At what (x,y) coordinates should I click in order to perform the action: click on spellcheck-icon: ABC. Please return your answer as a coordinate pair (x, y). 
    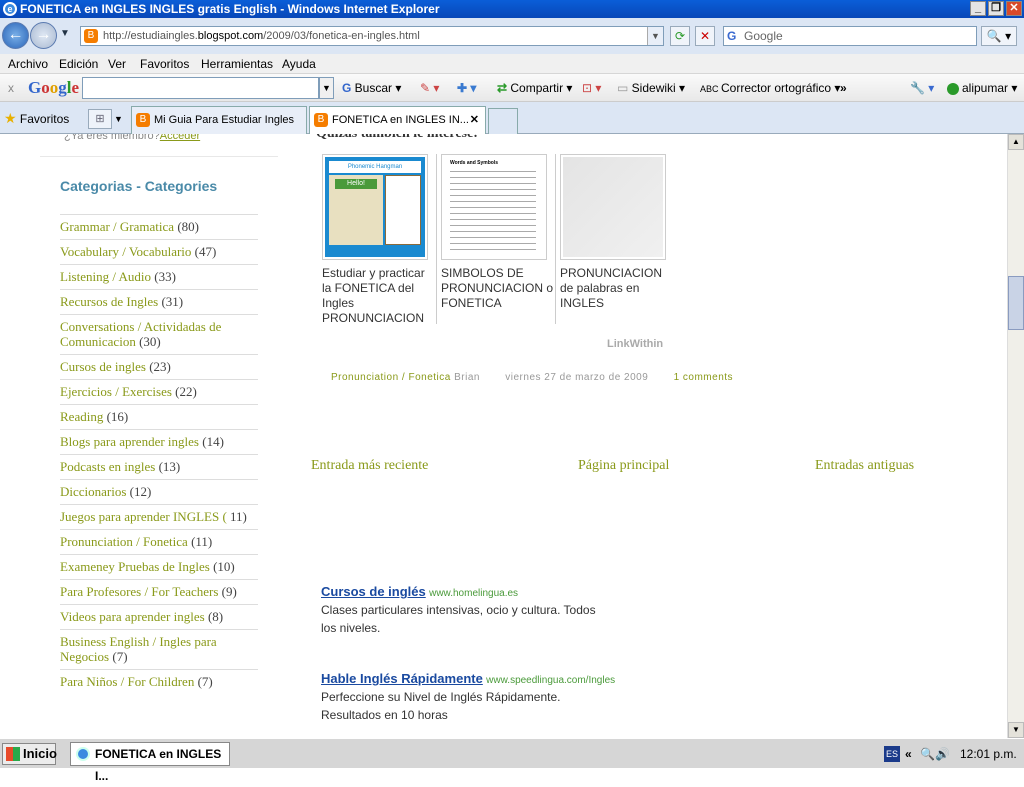
    Looking at the image, I should click on (711, 89).